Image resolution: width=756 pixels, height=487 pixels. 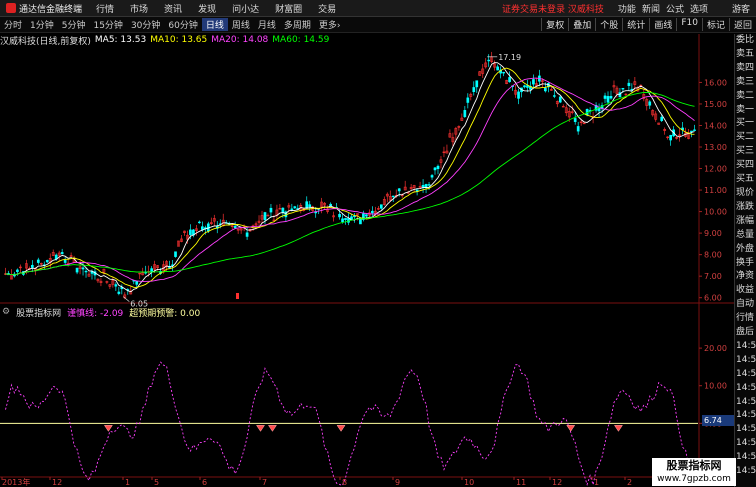 I want to click on sidebar-item: 买二, so click(x=745, y=138).